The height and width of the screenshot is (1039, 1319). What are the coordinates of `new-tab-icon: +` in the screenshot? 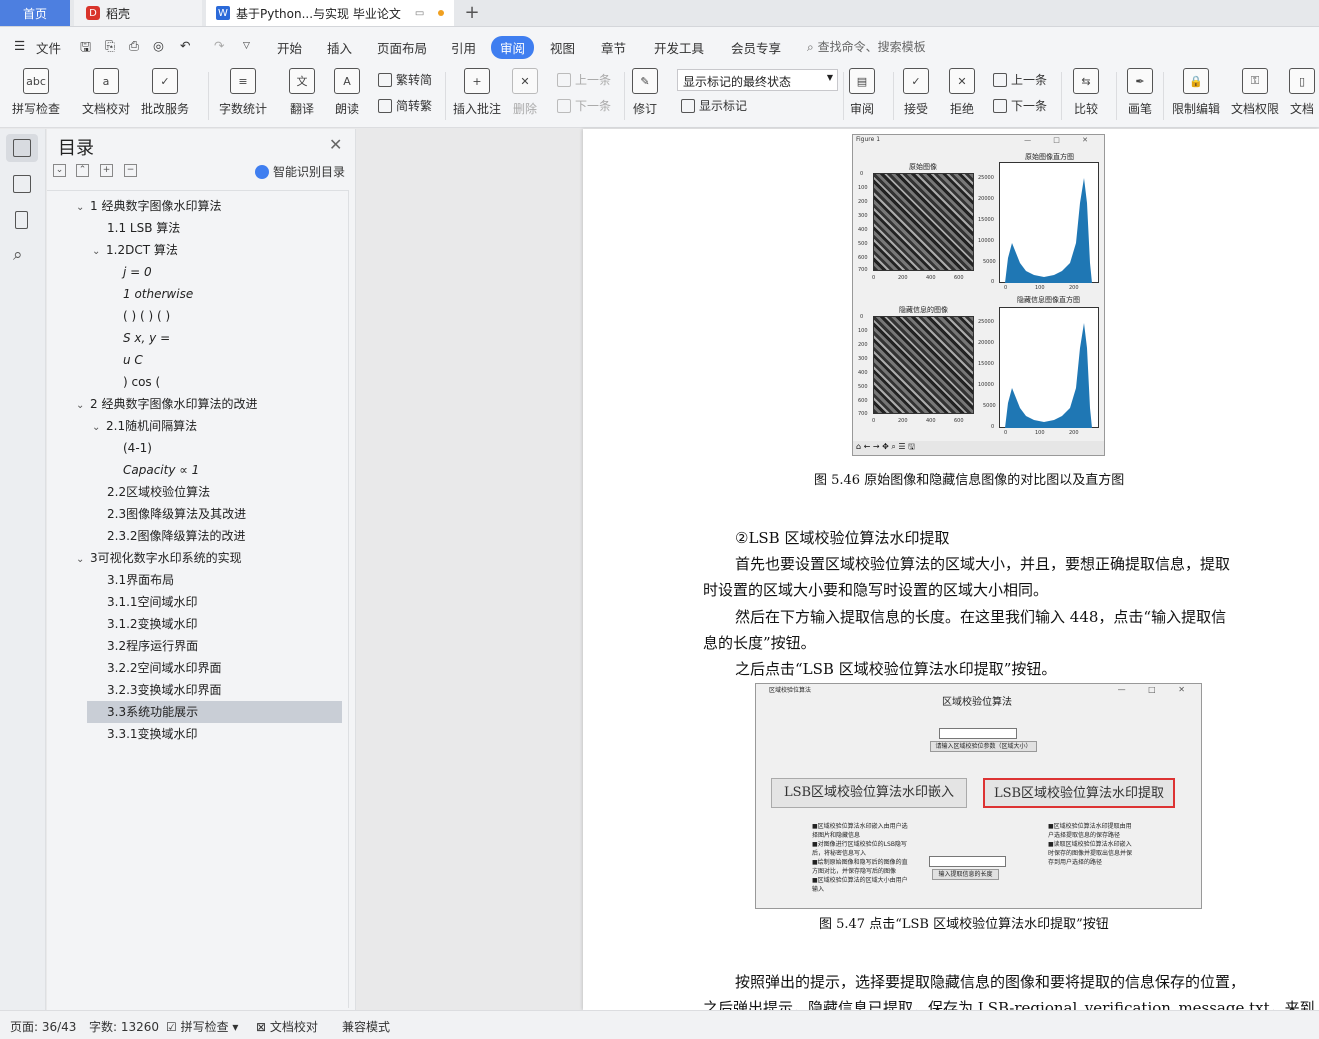 It's located at (472, 12).